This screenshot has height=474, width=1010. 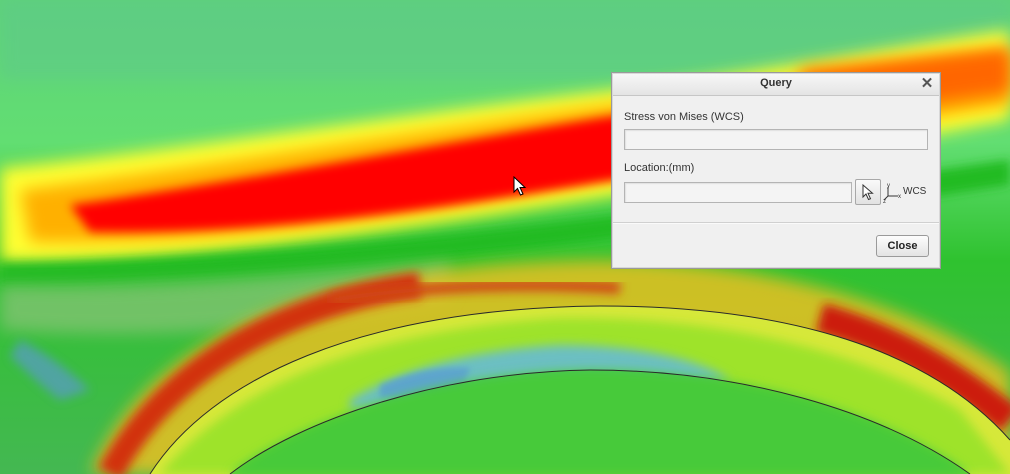 I want to click on dialog-title: Query, so click(x=776, y=83).